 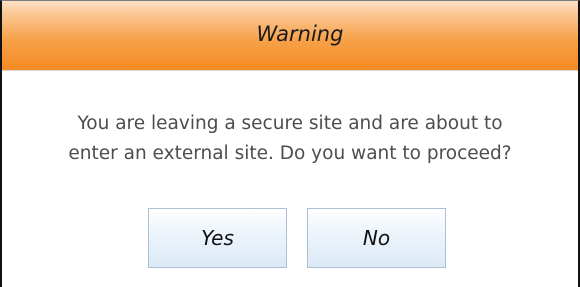 What do you see at coordinates (300, 34) in the screenshot?
I see `dialog-title: Warning` at bounding box center [300, 34].